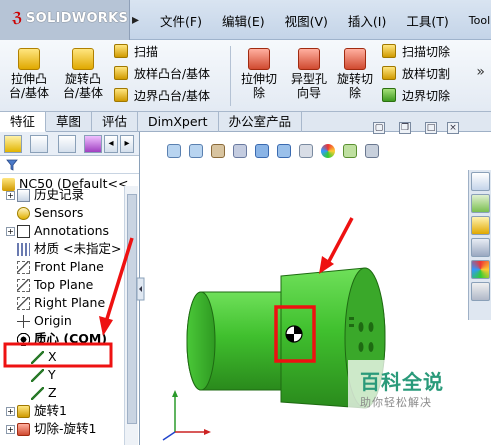 The width and height of the screenshot is (491, 445). Describe the element at coordinates (121, 51) in the screenshot. I see `sweep-icon` at that location.